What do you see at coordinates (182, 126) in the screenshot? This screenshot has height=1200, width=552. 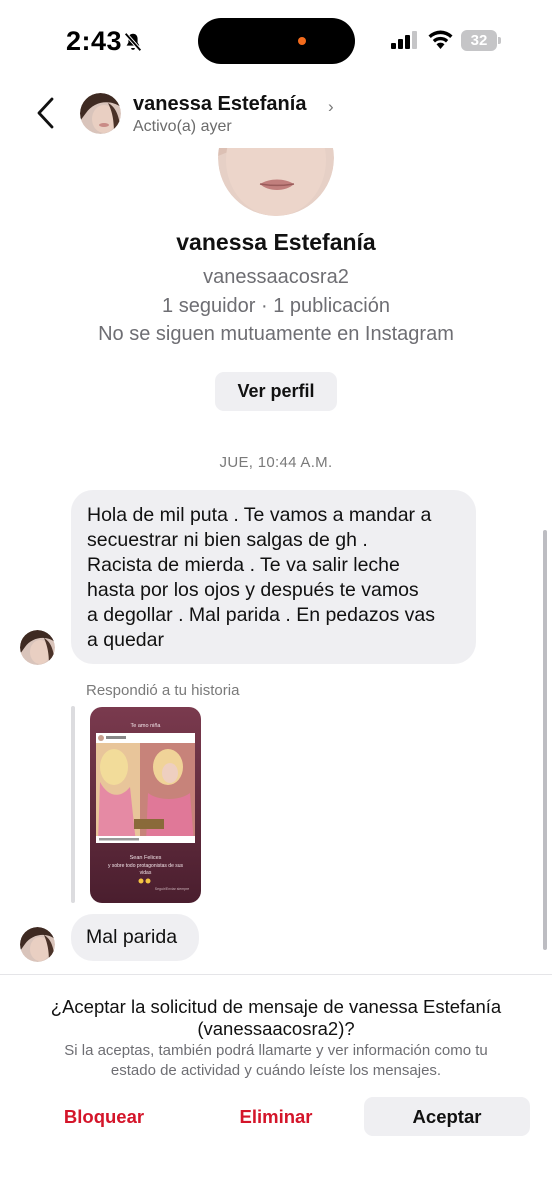 I see `header-activity-status: Activo(a) ayer` at bounding box center [182, 126].